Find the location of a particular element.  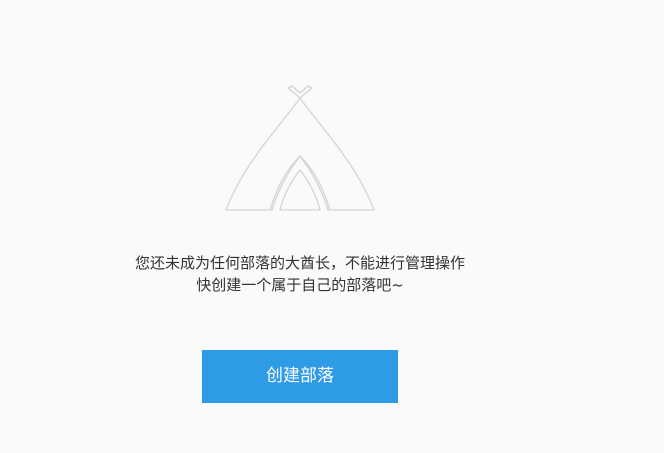

tent-icon is located at coordinates (300, 148).